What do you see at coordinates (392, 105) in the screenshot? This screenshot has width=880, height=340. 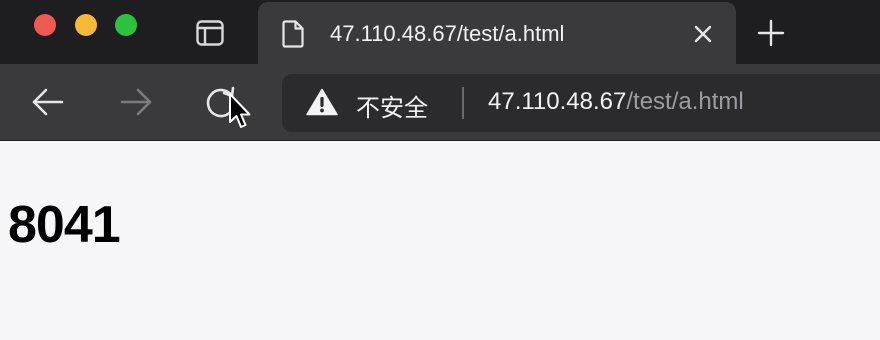 I see `security-label: 不安全` at bounding box center [392, 105].